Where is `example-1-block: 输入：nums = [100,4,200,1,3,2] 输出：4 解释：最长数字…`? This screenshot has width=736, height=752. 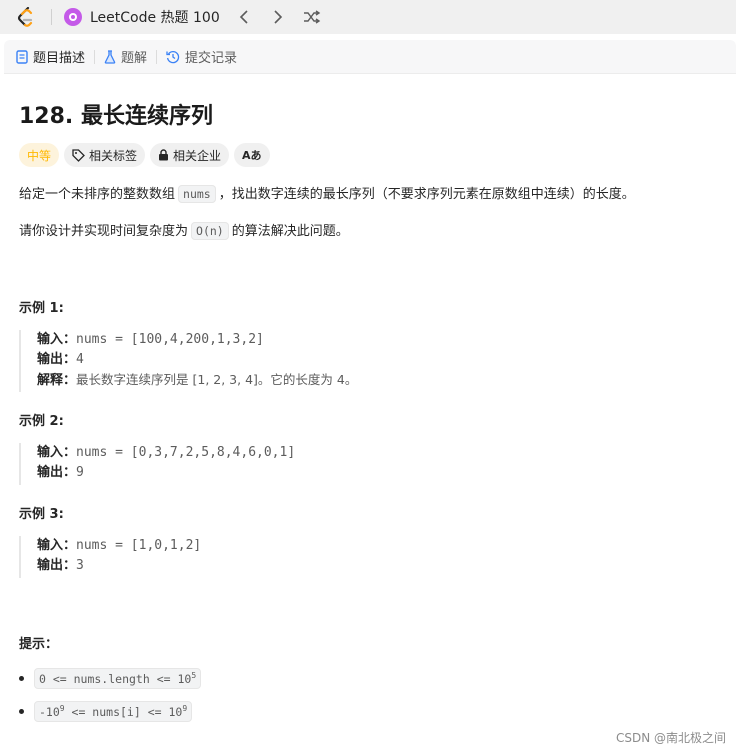 example-1-block: 输入：nums = [100,4,200,1,3,2] 输出：4 解释：最长数字… is located at coordinates (188, 361).